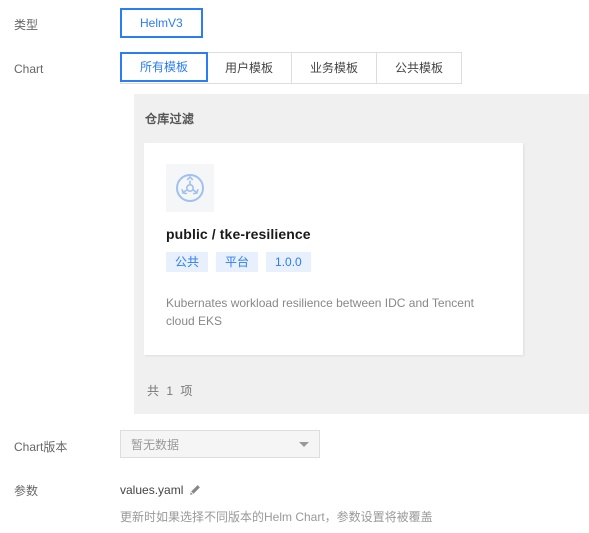 This screenshot has width=589, height=533. What do you see at coordinates (153, 391) in the screenshot?
I see `total-prefix: 共` at bounding box center [153, 391].